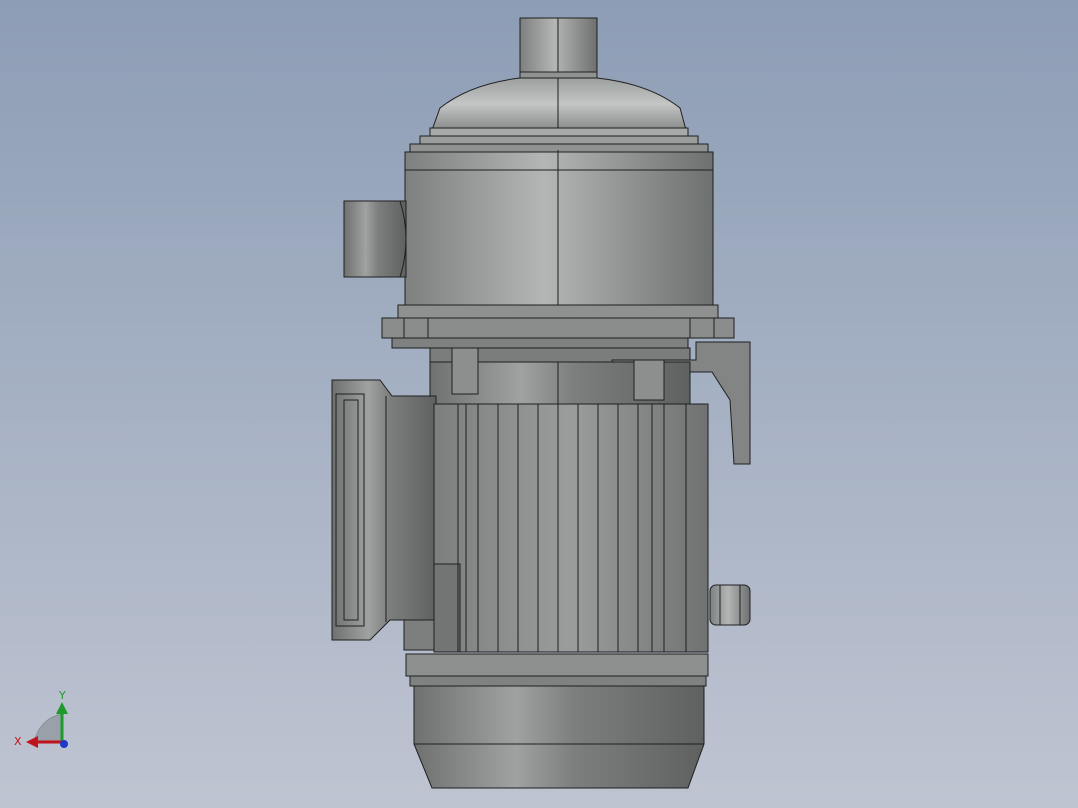 The image size is (1078, 808). What do you see at coordinates (384, 510) in the screenshot?
I see `terminal-box` at bounding box center [384, 510].